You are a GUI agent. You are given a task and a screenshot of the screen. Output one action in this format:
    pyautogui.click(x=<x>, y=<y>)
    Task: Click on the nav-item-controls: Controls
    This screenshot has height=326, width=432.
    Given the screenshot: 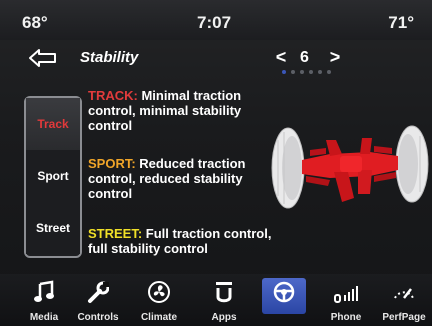 What is the action you would take?
    pyautogui.click(x=98, y=300)
    